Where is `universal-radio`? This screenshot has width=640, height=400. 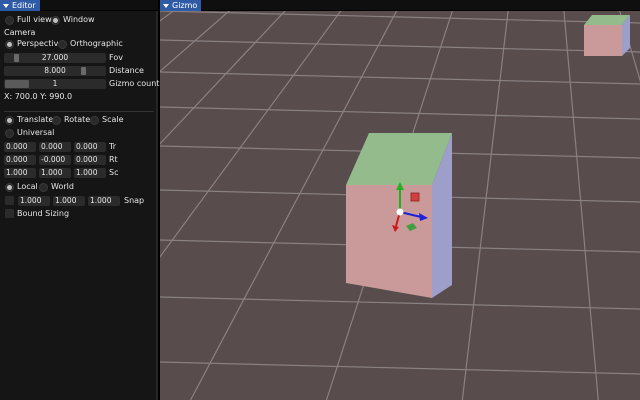 universal-radio is located at coordinates (9, 133).